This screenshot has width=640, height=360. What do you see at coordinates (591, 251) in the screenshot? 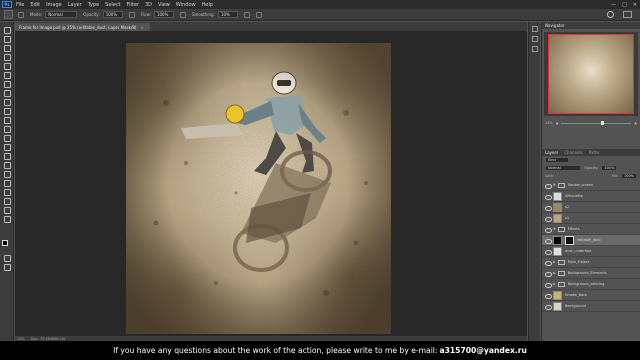
I see `layer-row: dust_underfast` at bounding box center [591, 251].